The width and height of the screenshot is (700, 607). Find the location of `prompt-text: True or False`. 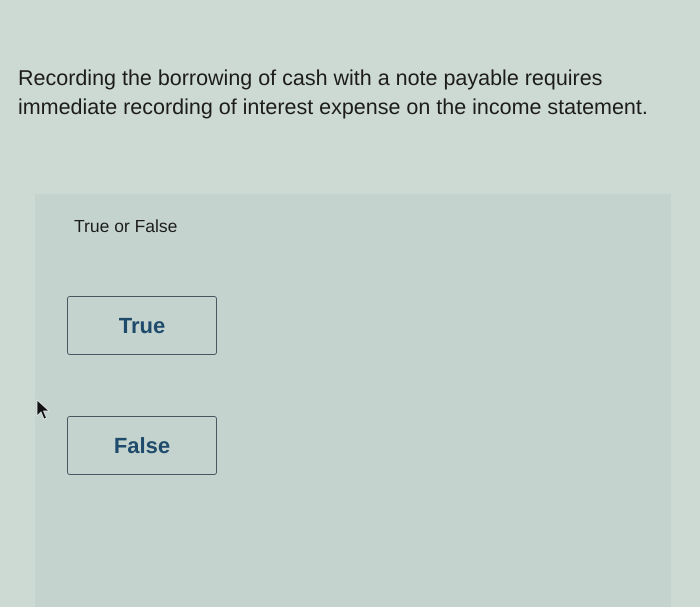

prompt-text: True or False is located at coordinates (126, 226).